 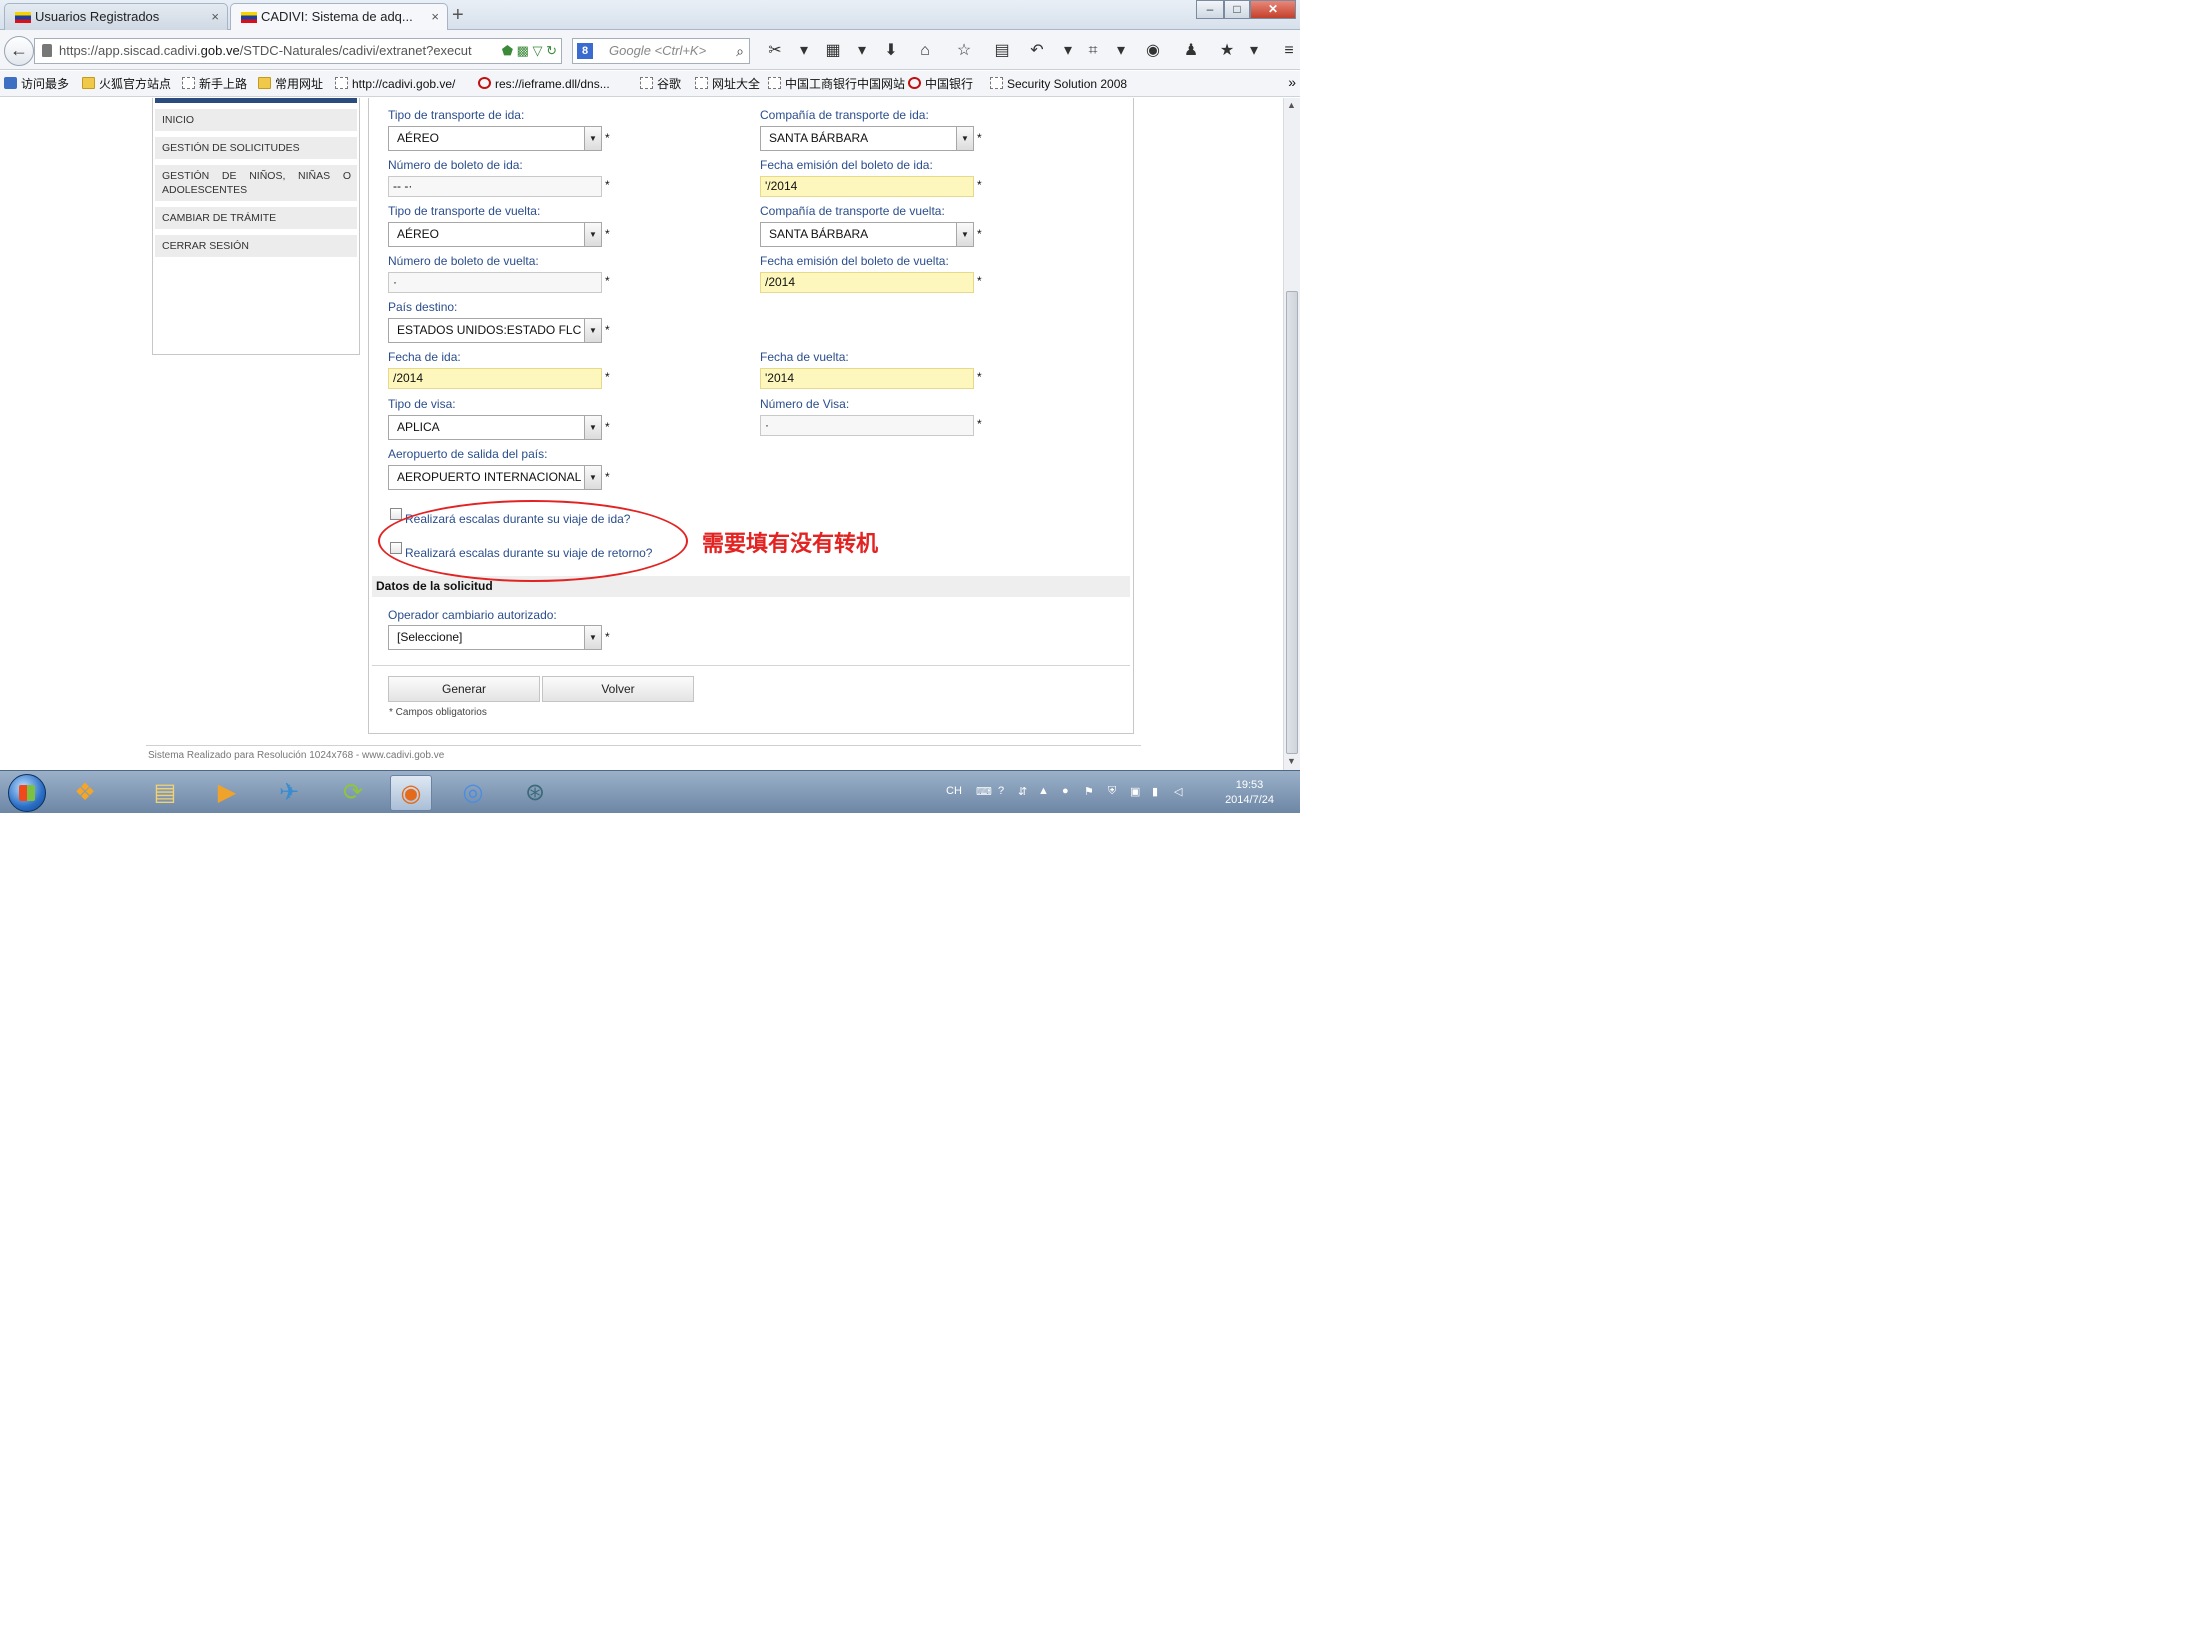 I want to click on screenshot-icon: ✂, so click(x=775, y=51).